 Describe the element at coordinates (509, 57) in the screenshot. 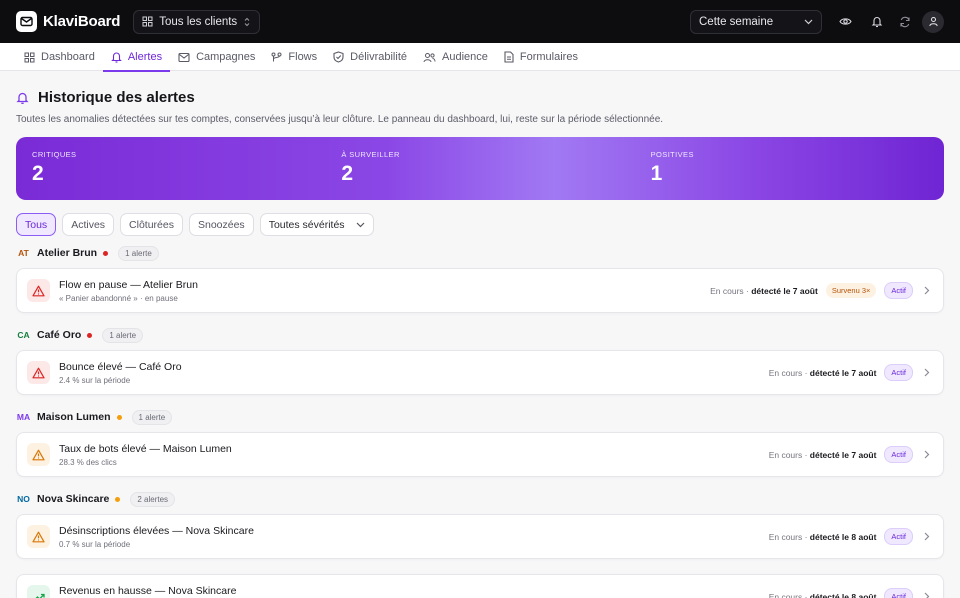

I see `form-icon` at that location.